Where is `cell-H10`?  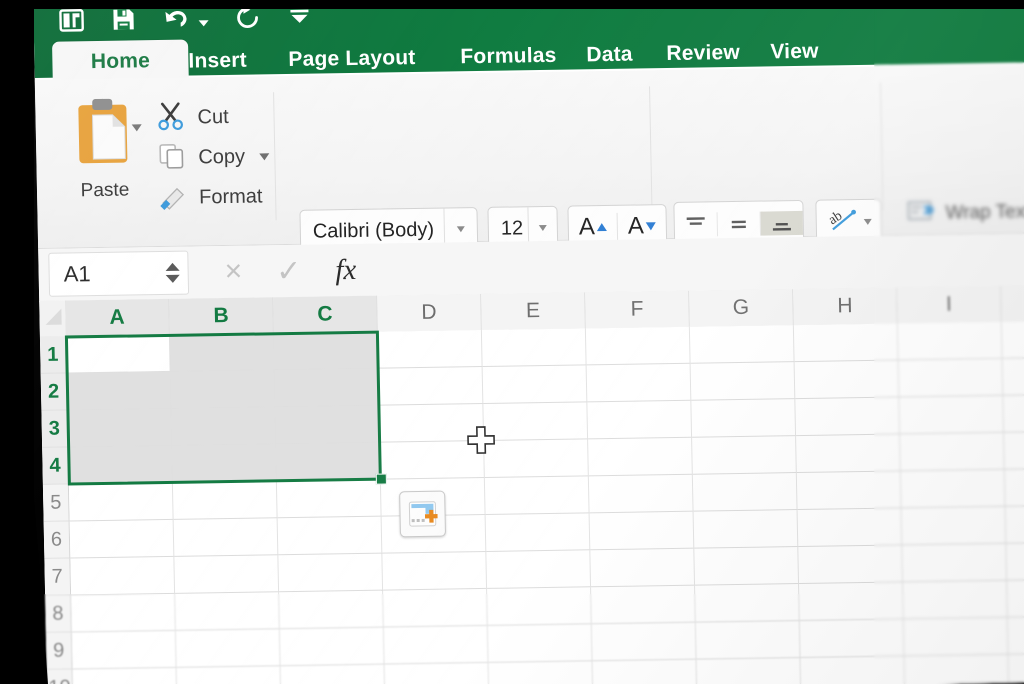 cell-H10 is located at coordinates (853, 670).